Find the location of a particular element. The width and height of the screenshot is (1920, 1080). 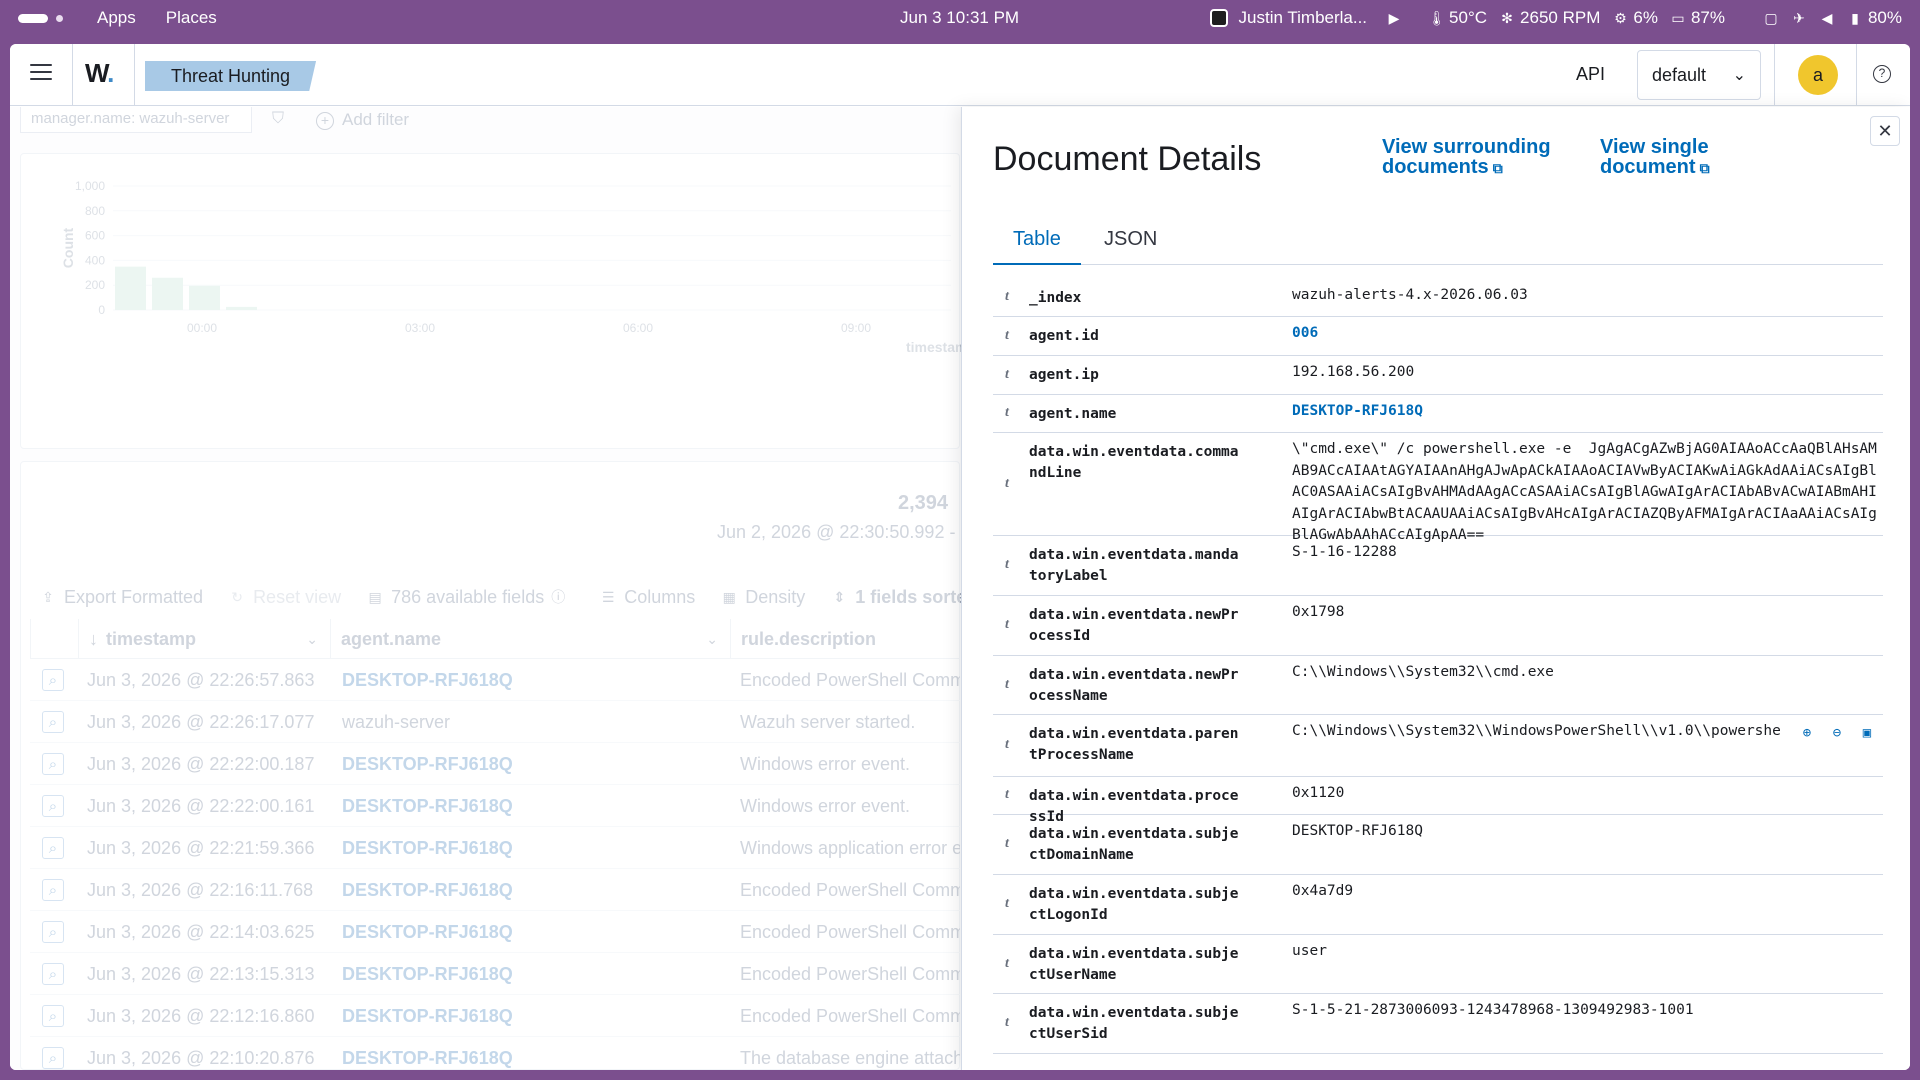

tenant-selector: default ⌄ is located at coordinates (1699, 75).